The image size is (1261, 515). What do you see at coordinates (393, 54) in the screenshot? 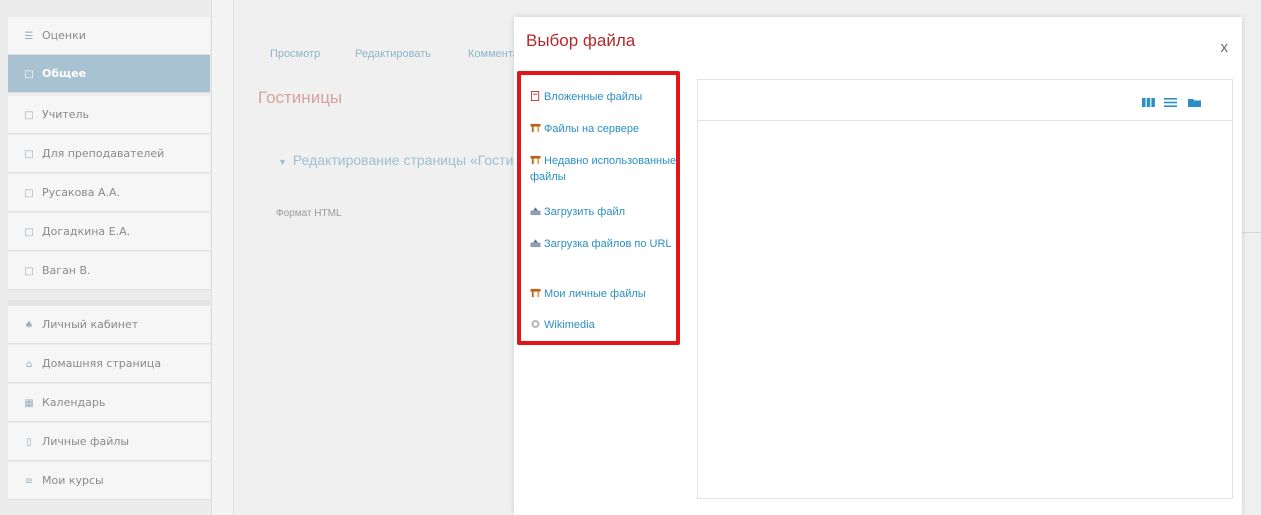
I see `tab-edit: Редактировать` at bounding box center [393, 54].